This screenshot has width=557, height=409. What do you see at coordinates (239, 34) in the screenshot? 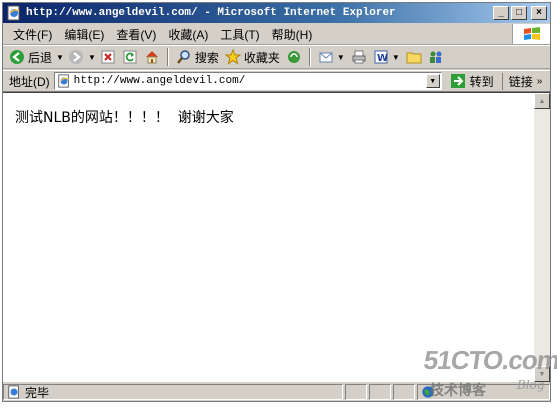
I see `menu-tools: 工具(T)` at bounding box center [239, 34].